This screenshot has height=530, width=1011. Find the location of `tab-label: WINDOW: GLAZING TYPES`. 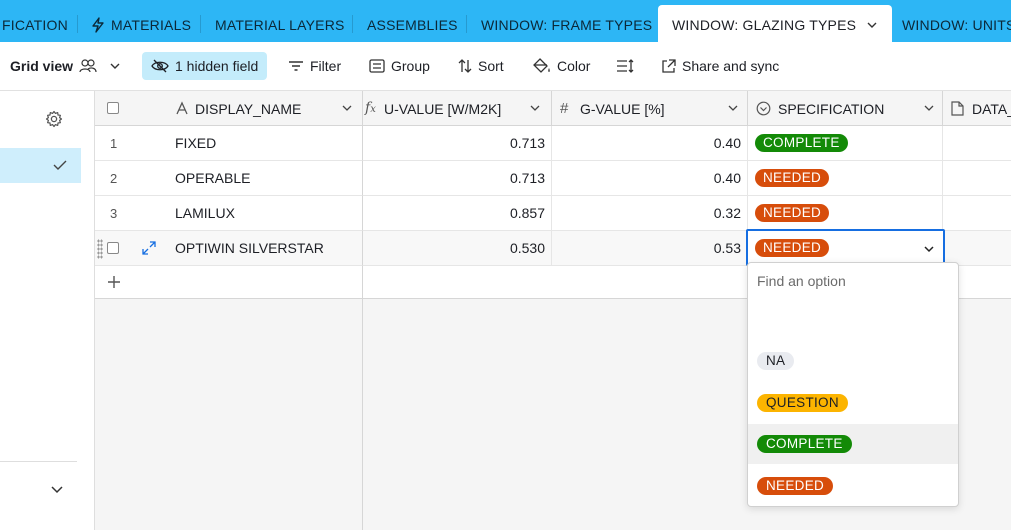

tab-label: WINDOW: GLAZING TYPES is located at coordinates (764, 25).